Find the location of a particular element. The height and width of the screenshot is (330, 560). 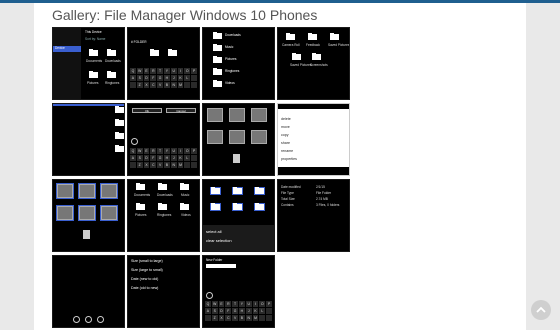

menu-item-properties: properties is located at coordinates (289, 159).